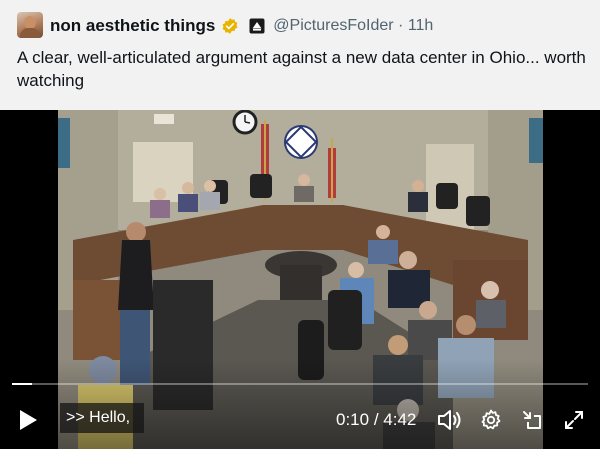 This screenshot has width=600, height=449. Describe the element at coordinates (376, 419) in the screenshot. I see `time-display: 0:10 / 4:42` at that location.